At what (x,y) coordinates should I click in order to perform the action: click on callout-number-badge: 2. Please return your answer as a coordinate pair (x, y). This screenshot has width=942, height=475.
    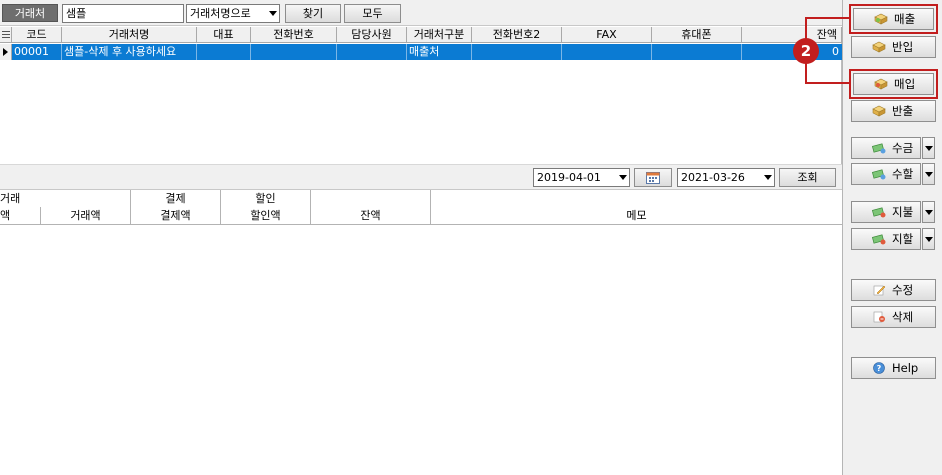
    Looking at the image, I should click on (806, 51).